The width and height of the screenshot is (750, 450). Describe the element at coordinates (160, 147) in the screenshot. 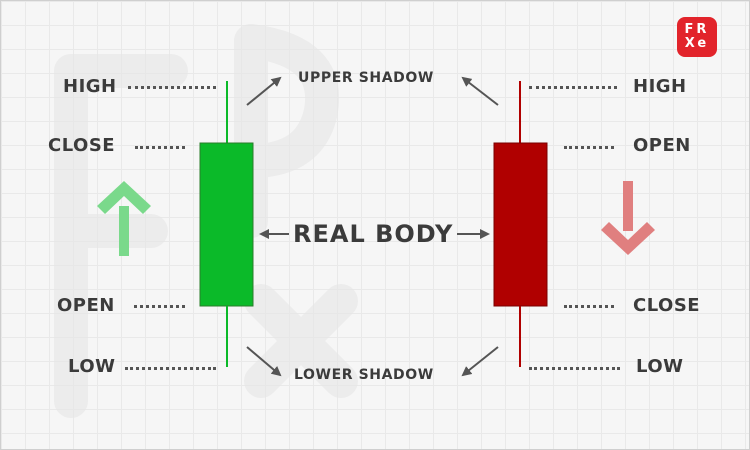

I see `bullish-close-leader` at that location.